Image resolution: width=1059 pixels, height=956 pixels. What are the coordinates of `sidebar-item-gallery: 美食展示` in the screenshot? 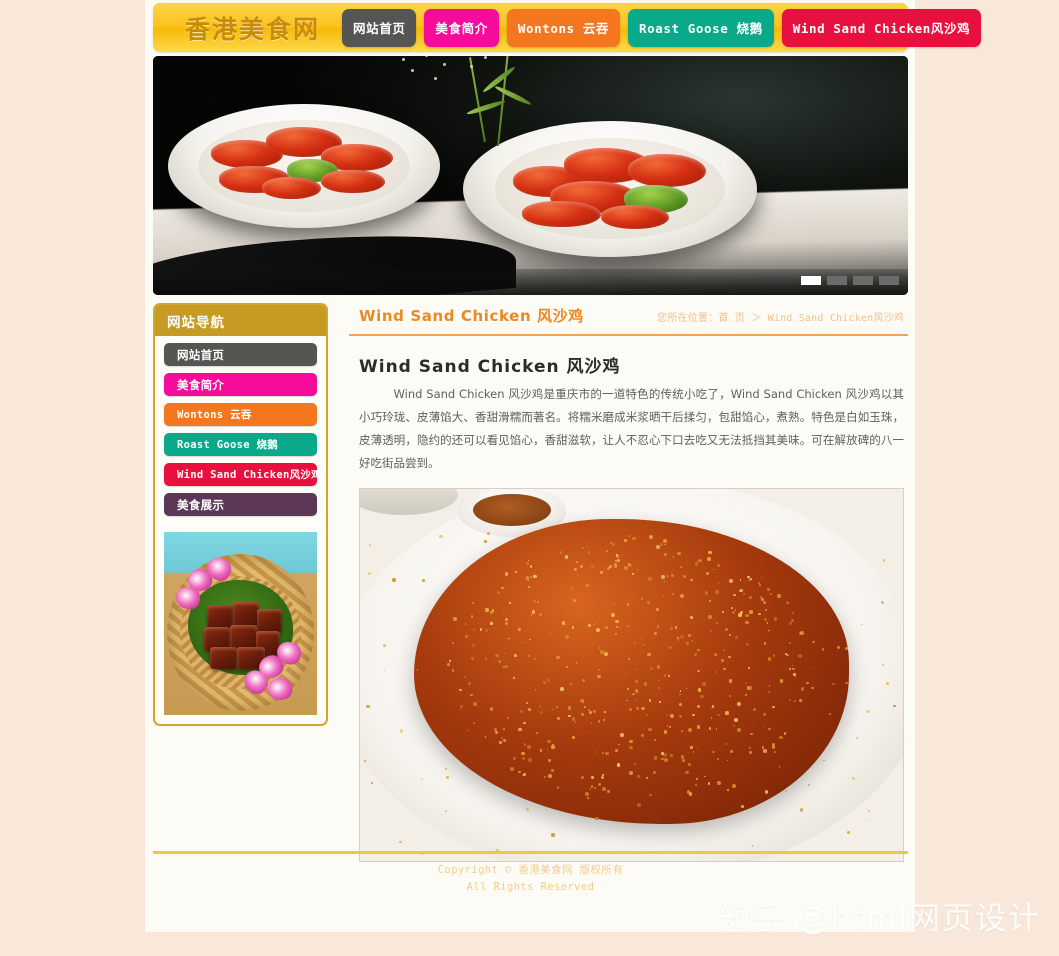 It's located at (240, 504).